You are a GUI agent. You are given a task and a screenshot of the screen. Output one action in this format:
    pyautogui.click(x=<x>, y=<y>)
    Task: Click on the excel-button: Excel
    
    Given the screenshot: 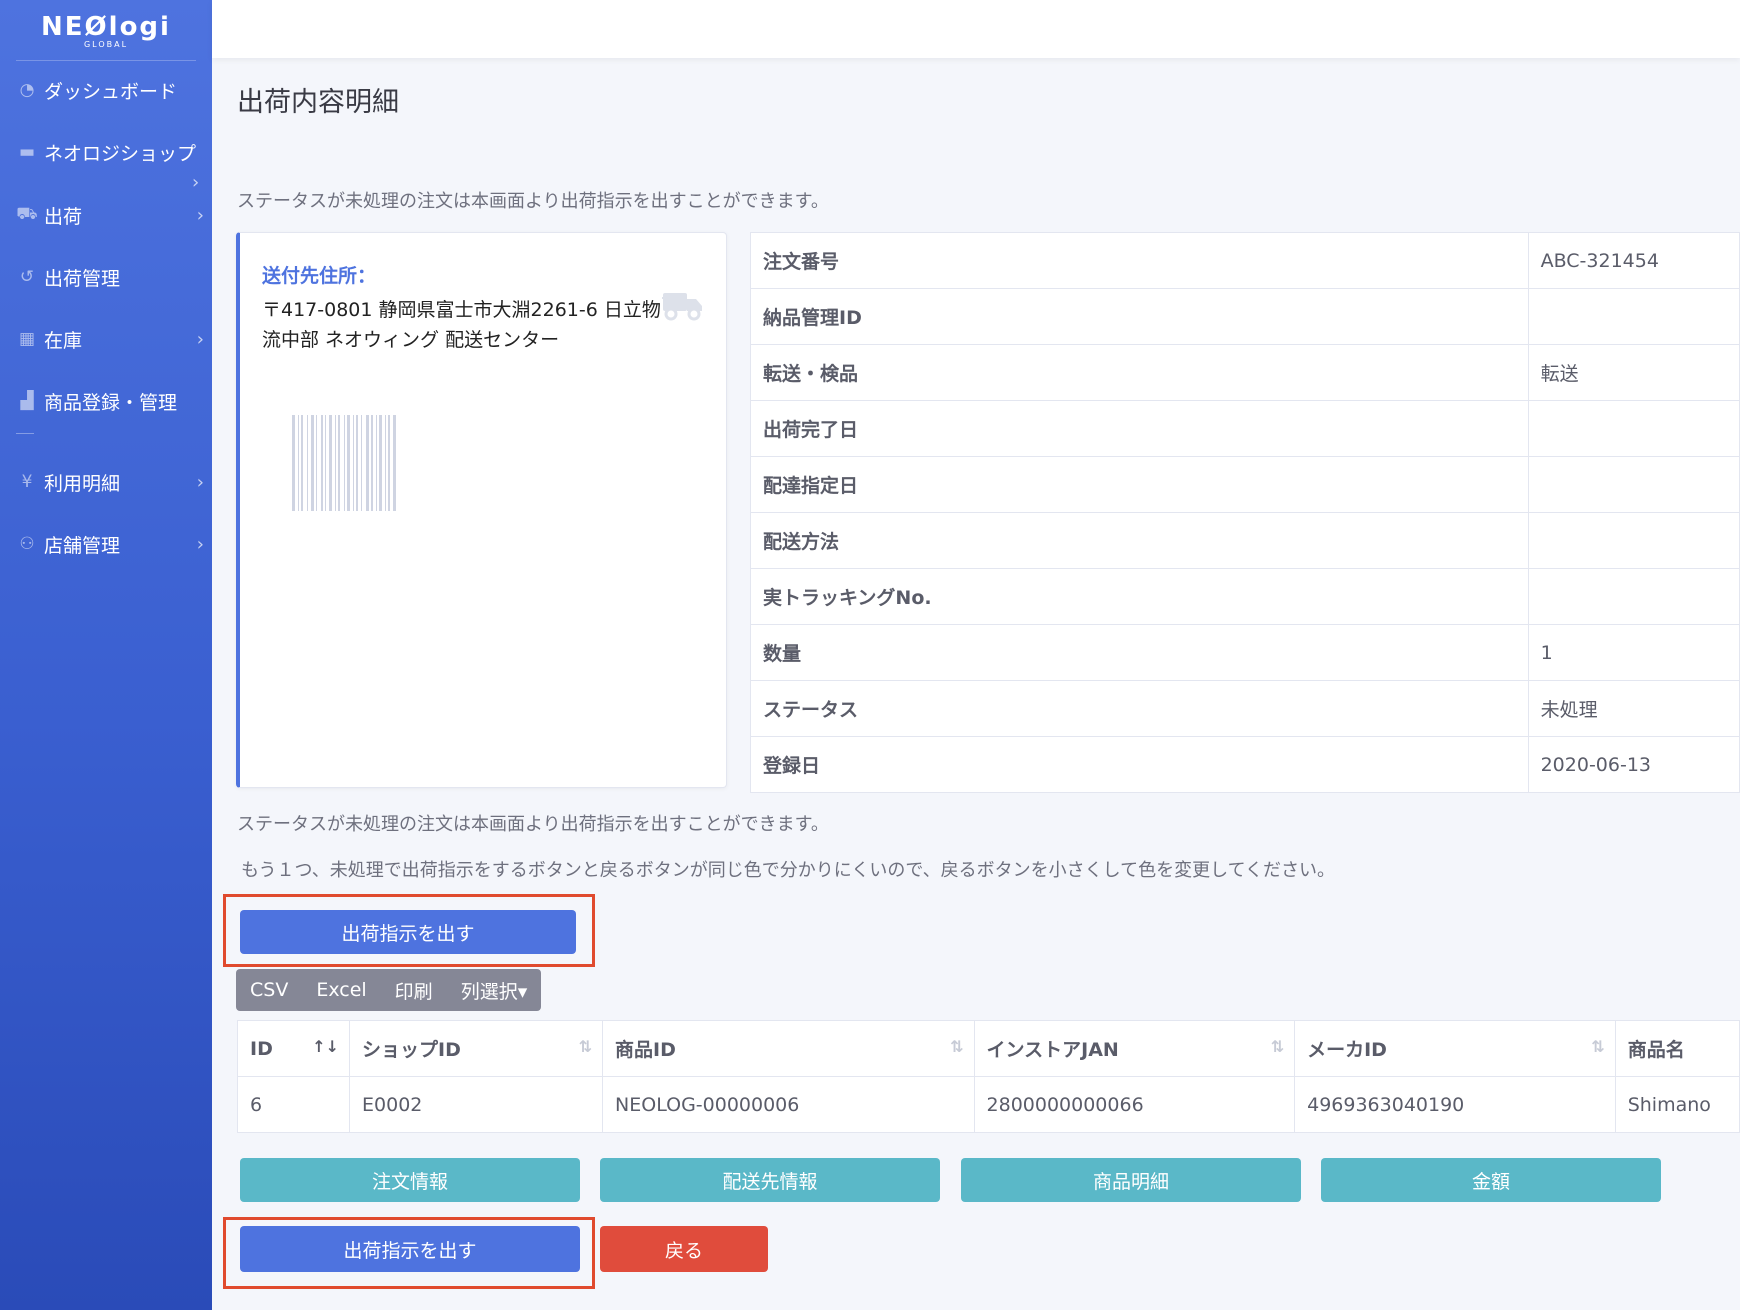 What is the action you would take?
    pyautogui.click(x=341, y=990)
    